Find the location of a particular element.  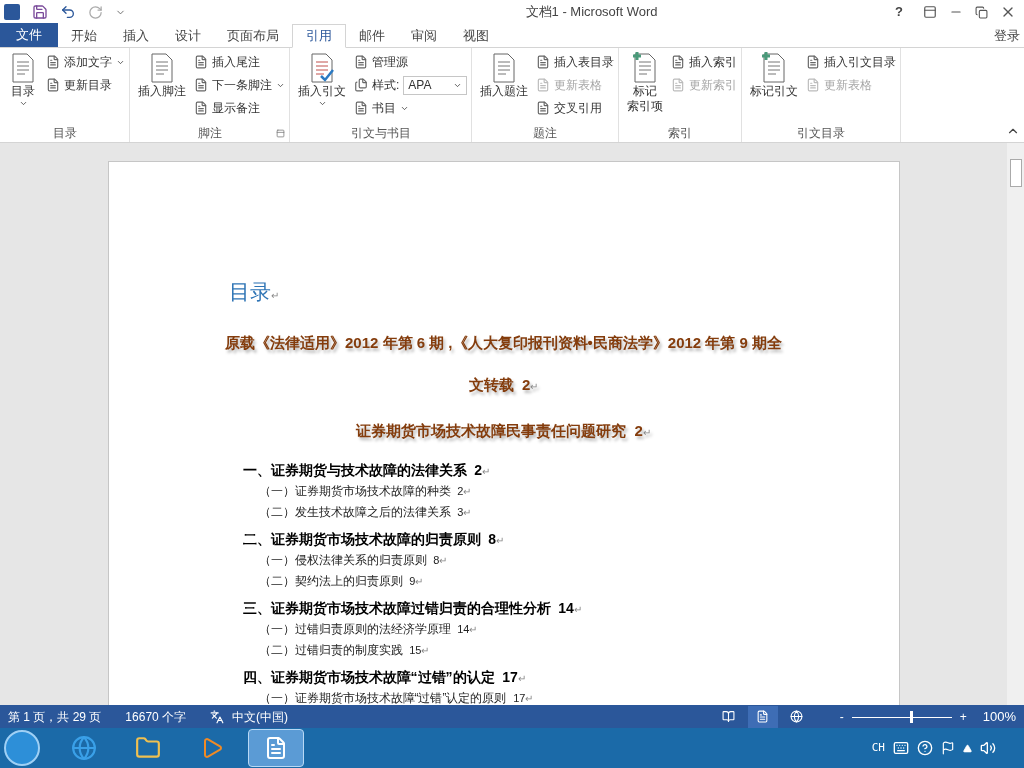

toc-heading: 目录↵ is located at coordinates (254, 292).